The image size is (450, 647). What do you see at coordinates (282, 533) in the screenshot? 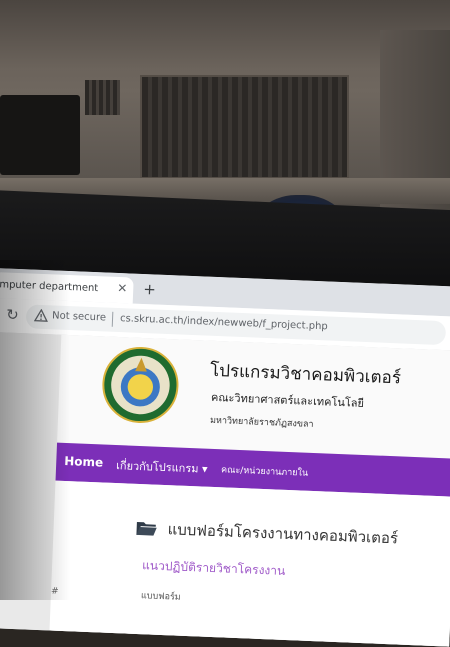
I see `page-heading: แบบฟอร์มโครงงานทางคอมพิวเตอร์` at bounding box center [282, 533].